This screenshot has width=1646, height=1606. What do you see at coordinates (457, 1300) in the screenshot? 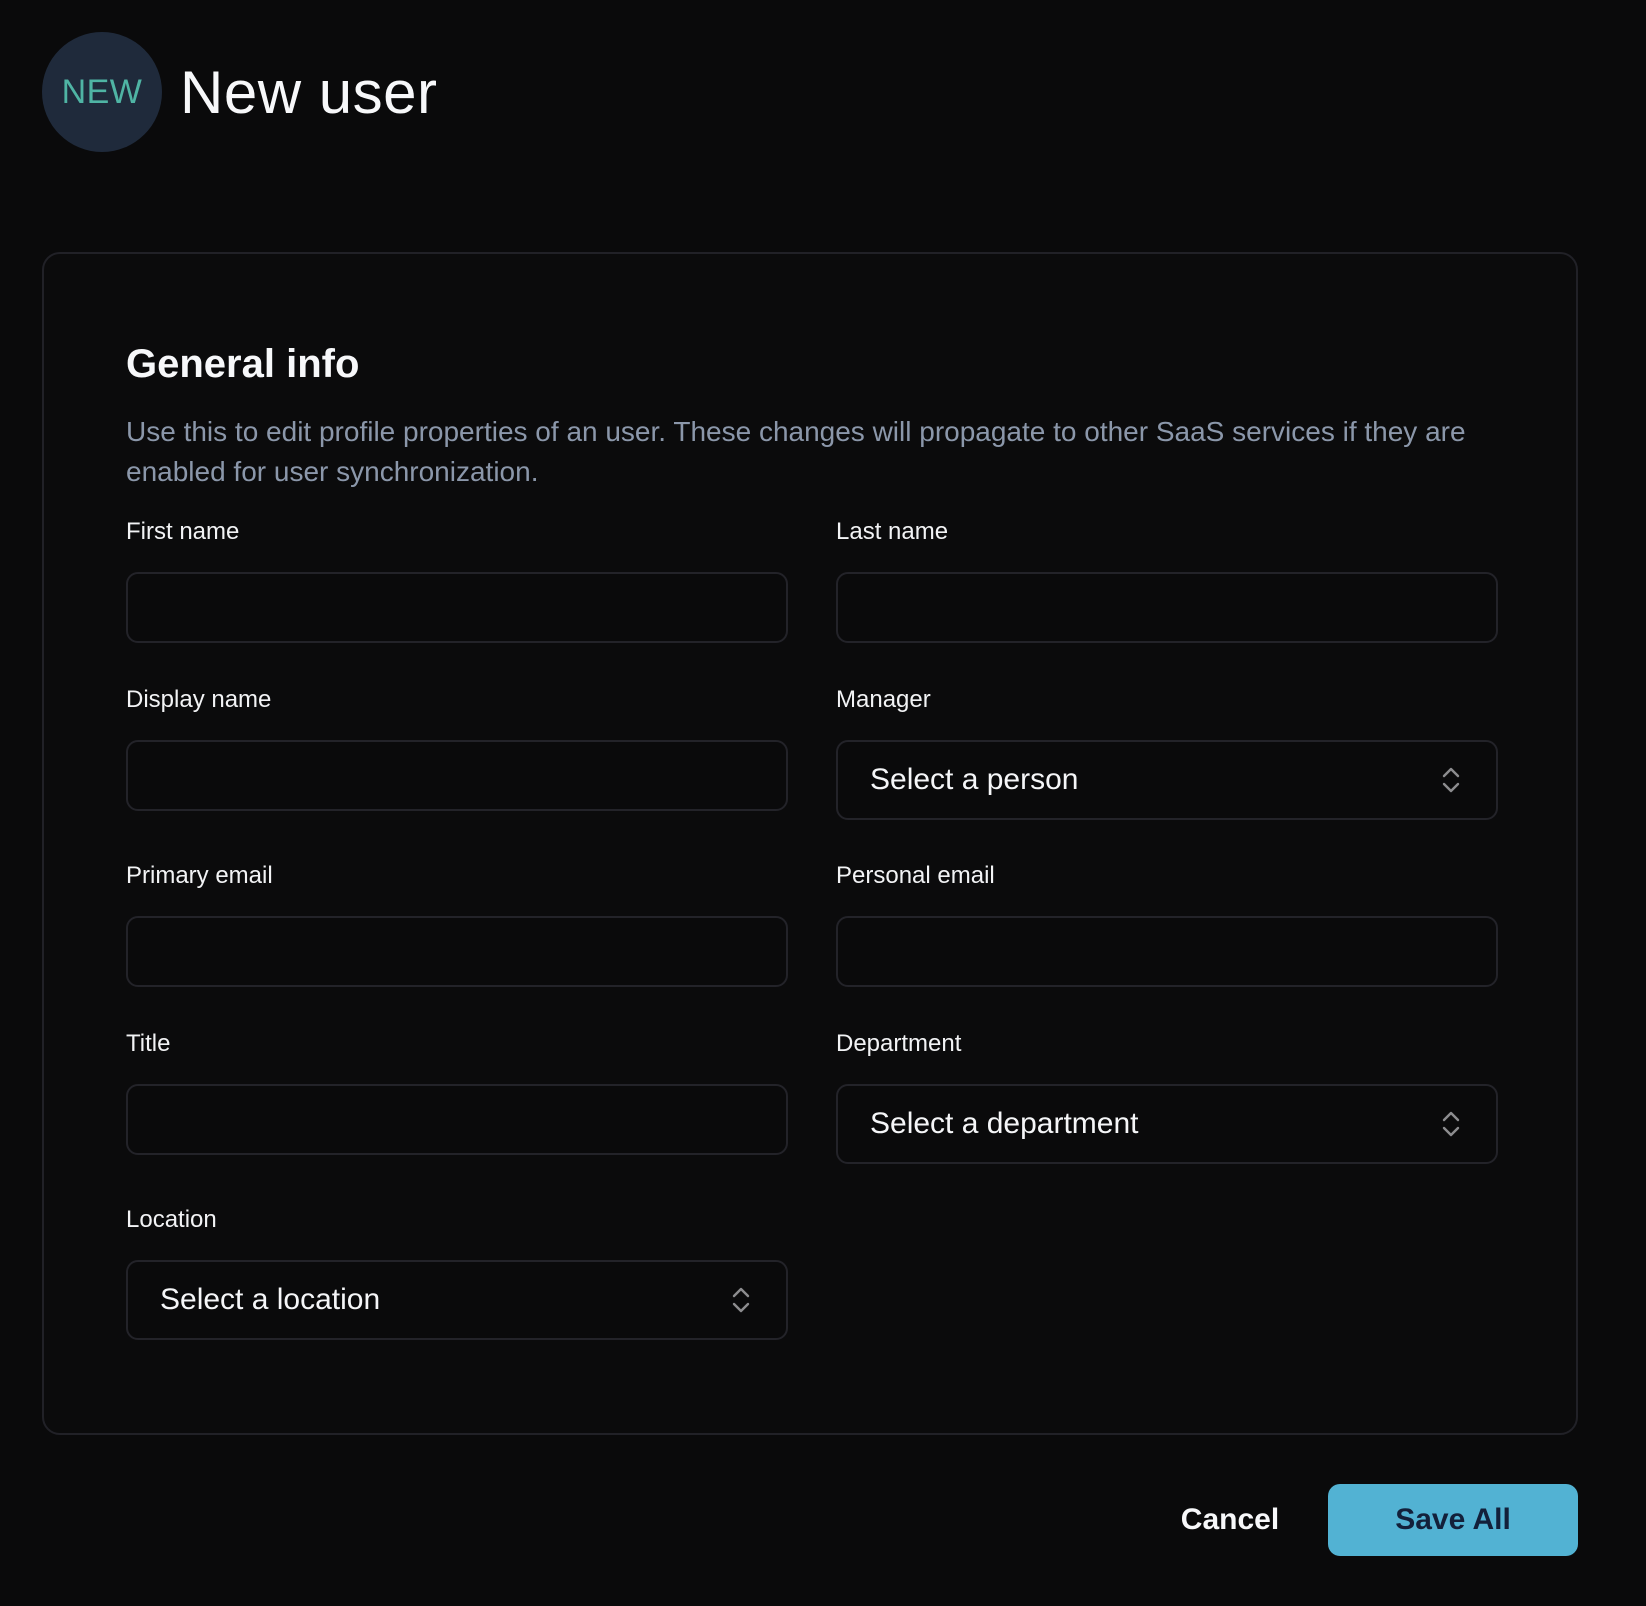
I see `location-select: Select a location` at bounding box center [457, 1300].